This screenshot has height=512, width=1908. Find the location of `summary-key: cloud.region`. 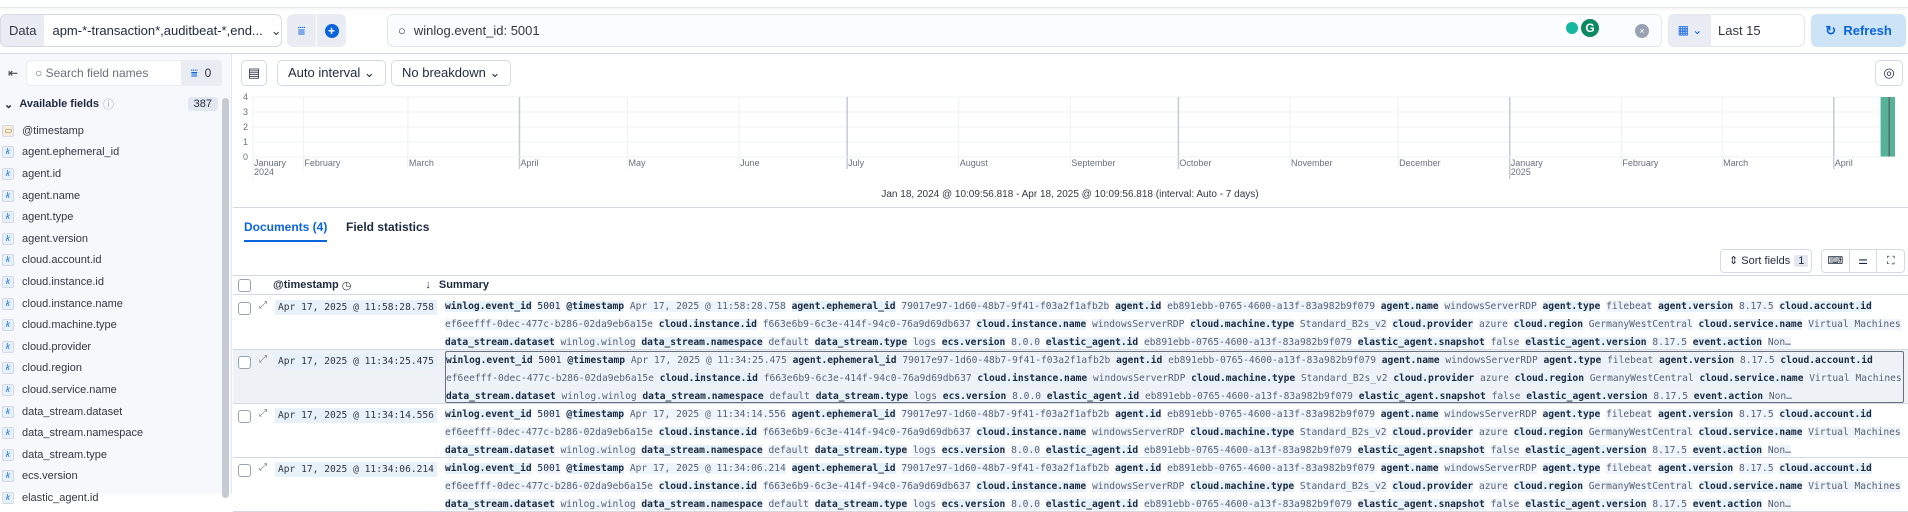

summary-key: cloud.region is located at coordinates (1549, 378).